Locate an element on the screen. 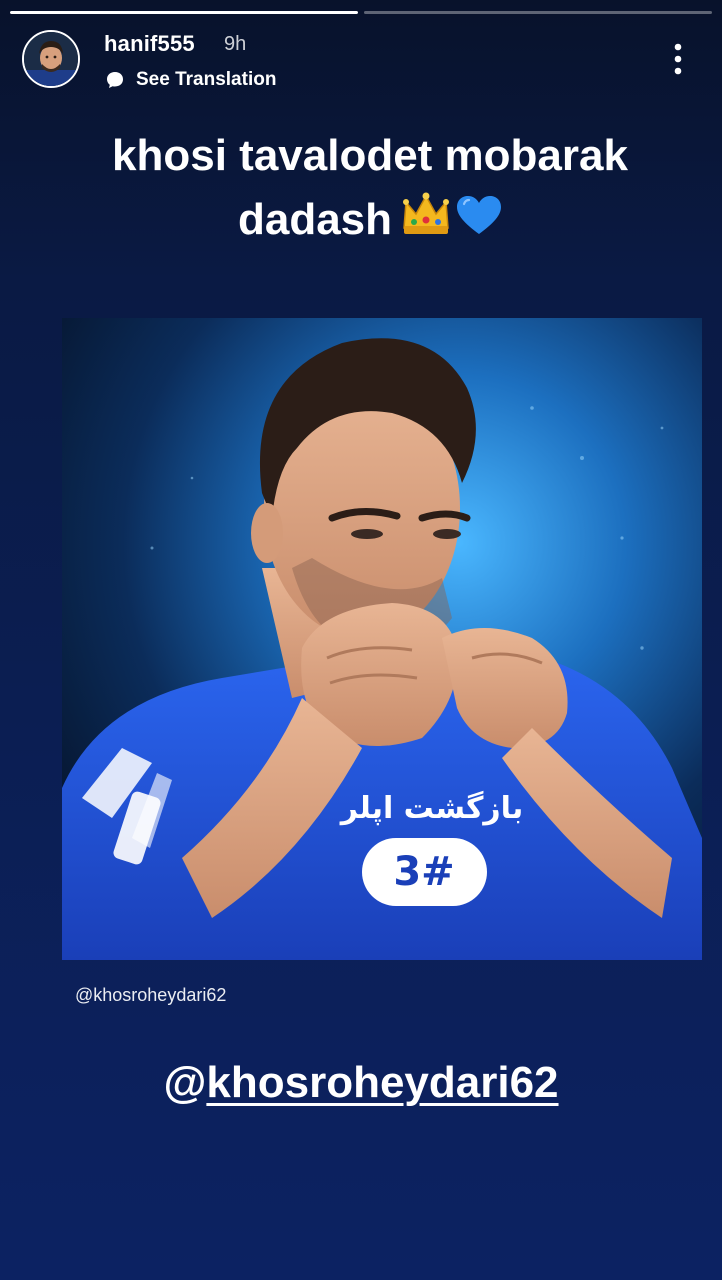 This screenshot has width=722, height=1280. story-caption: khosi tavalodet mobarak dadash is located at coordinates (370, 190).